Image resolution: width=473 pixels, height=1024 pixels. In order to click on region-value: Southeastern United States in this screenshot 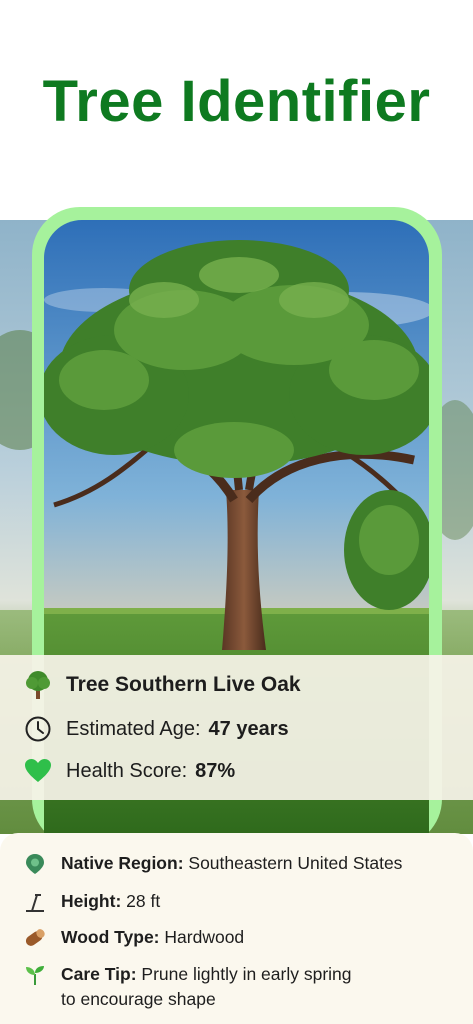, I will do `click(295, 863)`.